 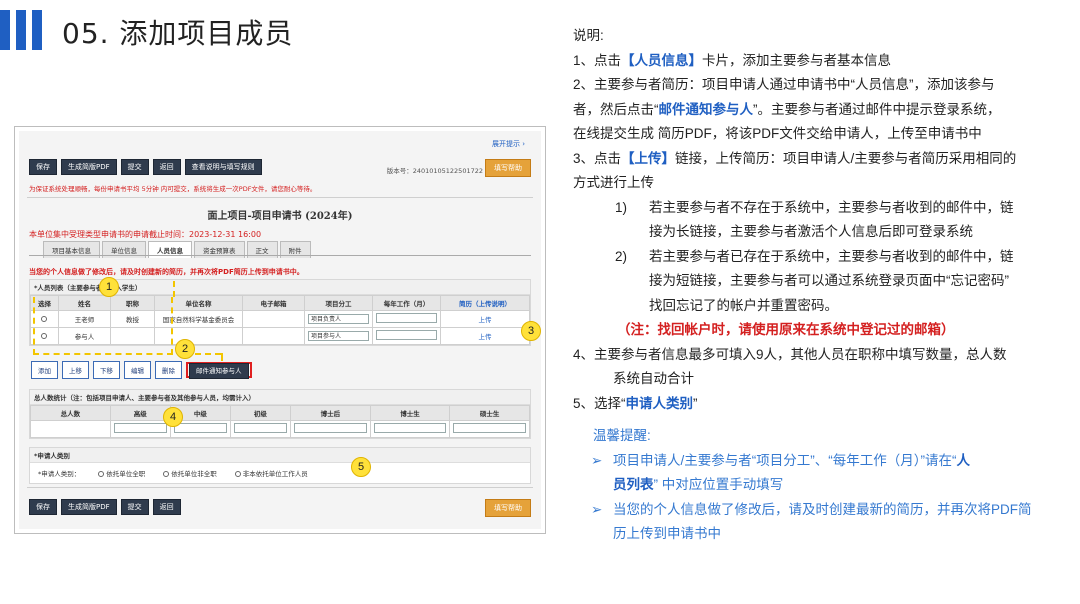 I want to click on step-marker-4: 4, so click(x=173, y=417).